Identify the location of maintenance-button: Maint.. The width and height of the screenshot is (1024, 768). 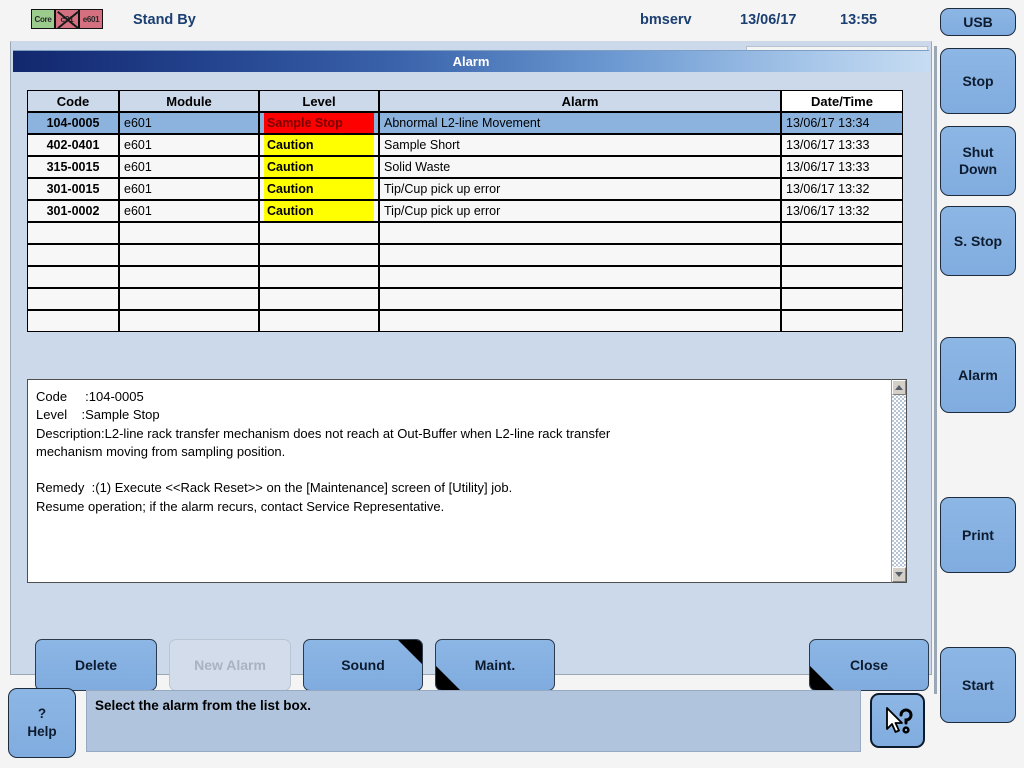
(495, 665).